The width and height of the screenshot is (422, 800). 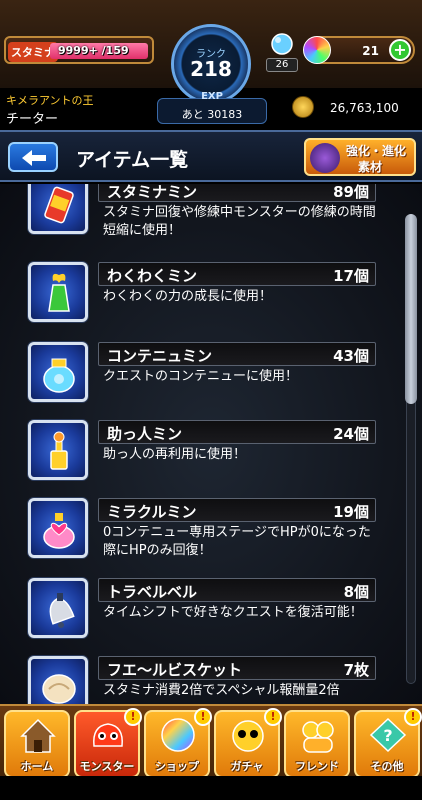 I want to click on exp-label: EXP, so click(x=212, y=96).